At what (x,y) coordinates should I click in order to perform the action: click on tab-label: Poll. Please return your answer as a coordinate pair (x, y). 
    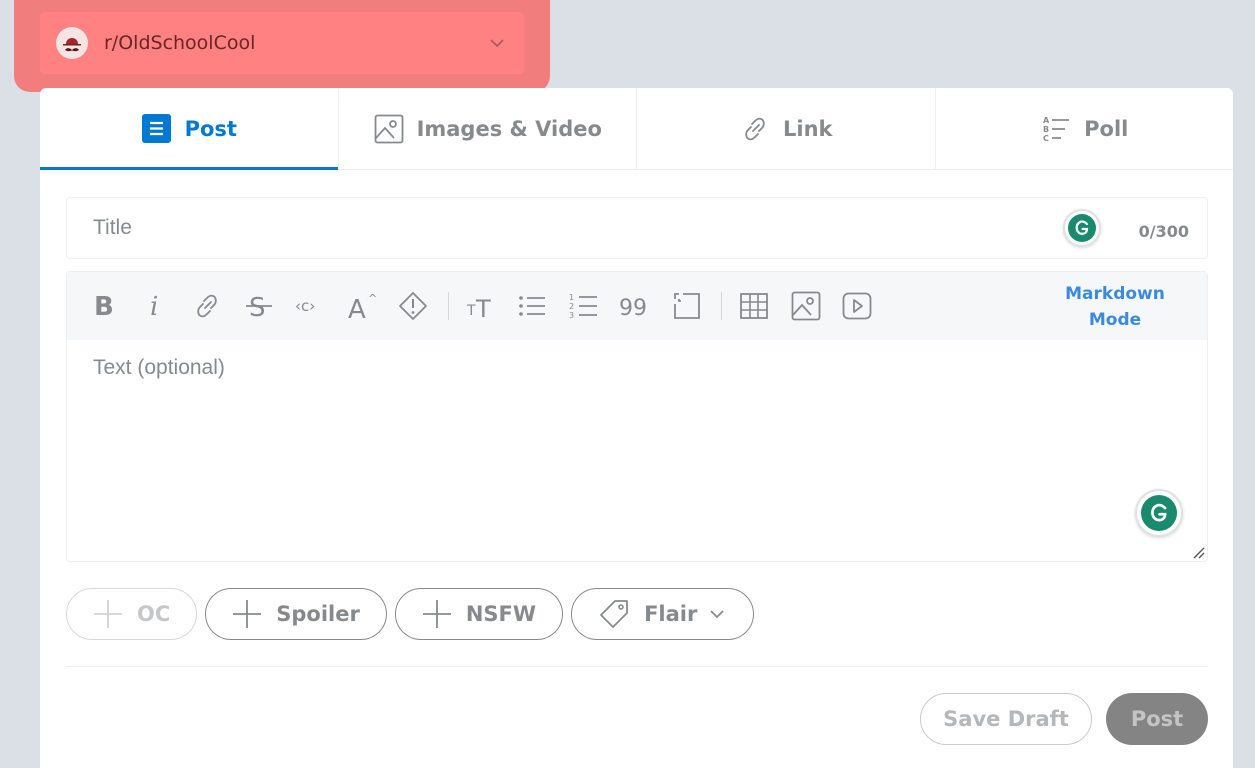
    Looking at the image, I should click on (1106, 128).